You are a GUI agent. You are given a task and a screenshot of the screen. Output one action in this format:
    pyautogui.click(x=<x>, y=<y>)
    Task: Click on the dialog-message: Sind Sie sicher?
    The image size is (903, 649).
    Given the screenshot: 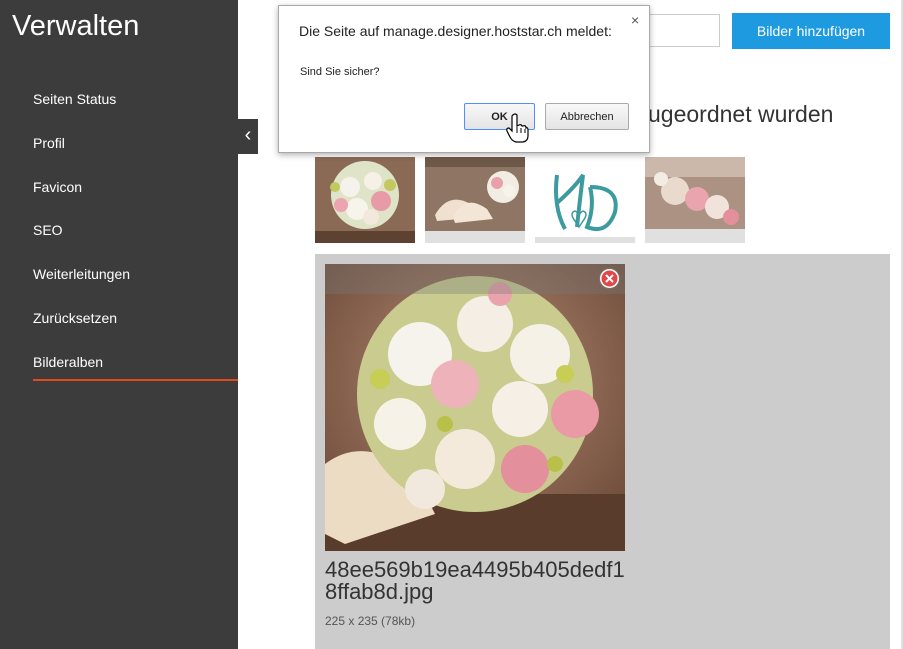 What is the action you would take?
    pyautogui.click(x=340, y=72)
    